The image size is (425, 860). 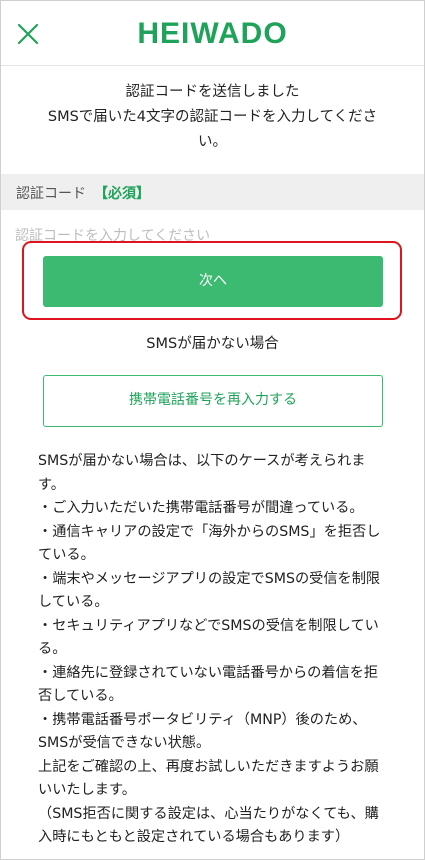 What do you see at coordinates (201, 508) in the screenshot?
I see `notes-line: ・ご入力いただいた携帯電話番号が間違っている。` at bounding box center [201, 508].